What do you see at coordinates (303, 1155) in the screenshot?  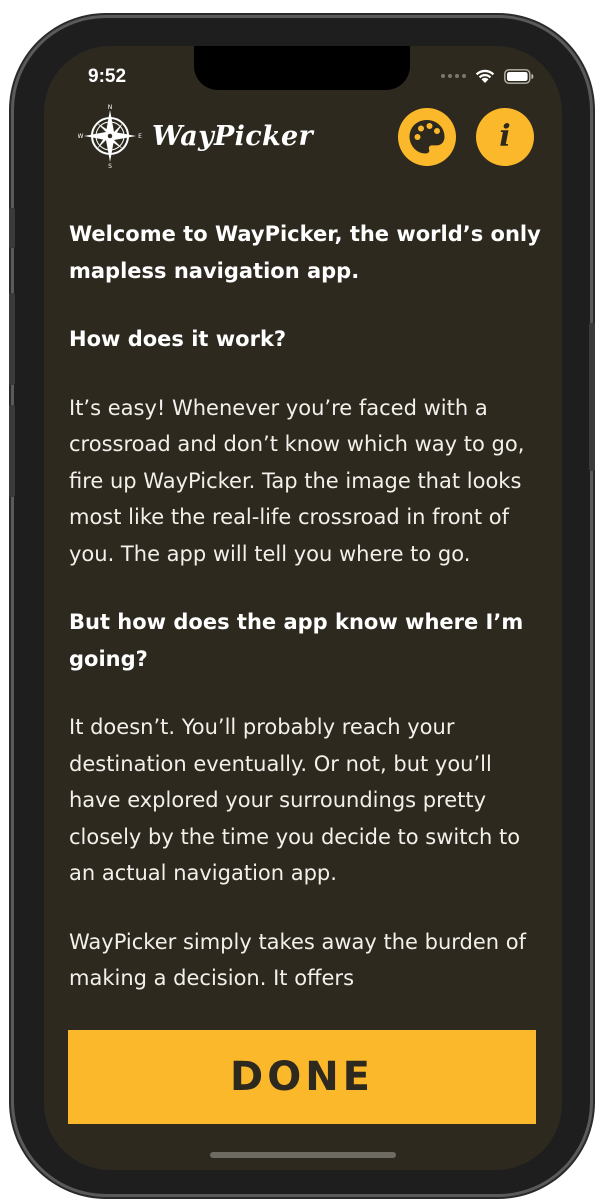 I see `home-indicator` at bounding box center [303, 1155].